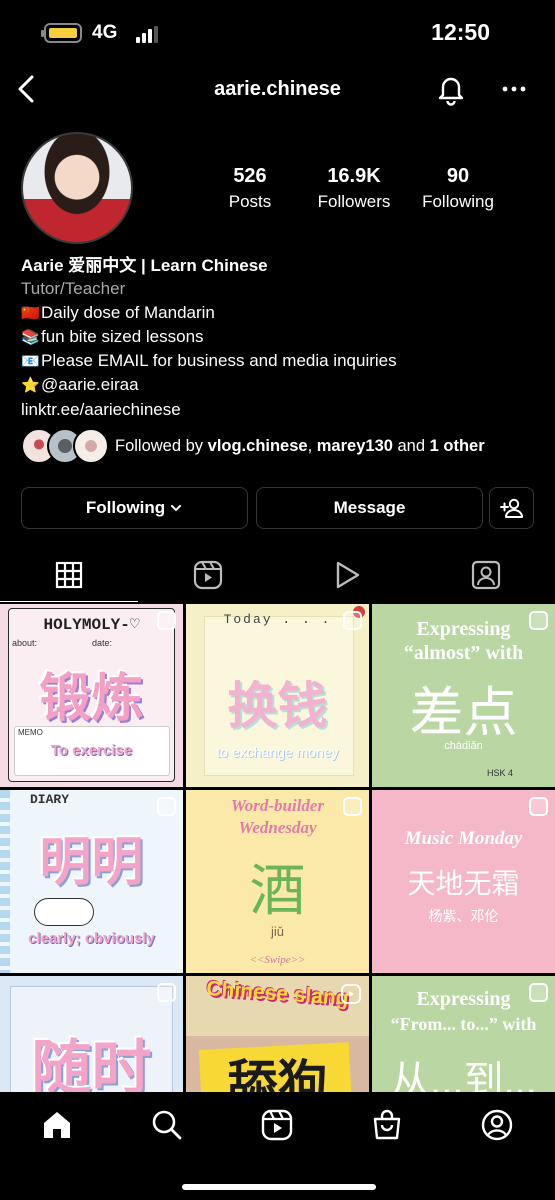 This screenshot has width=555, height=1200. I want to click on post-thumbnail: DIARY 明明 clearly; obviously, so click(91, 881).